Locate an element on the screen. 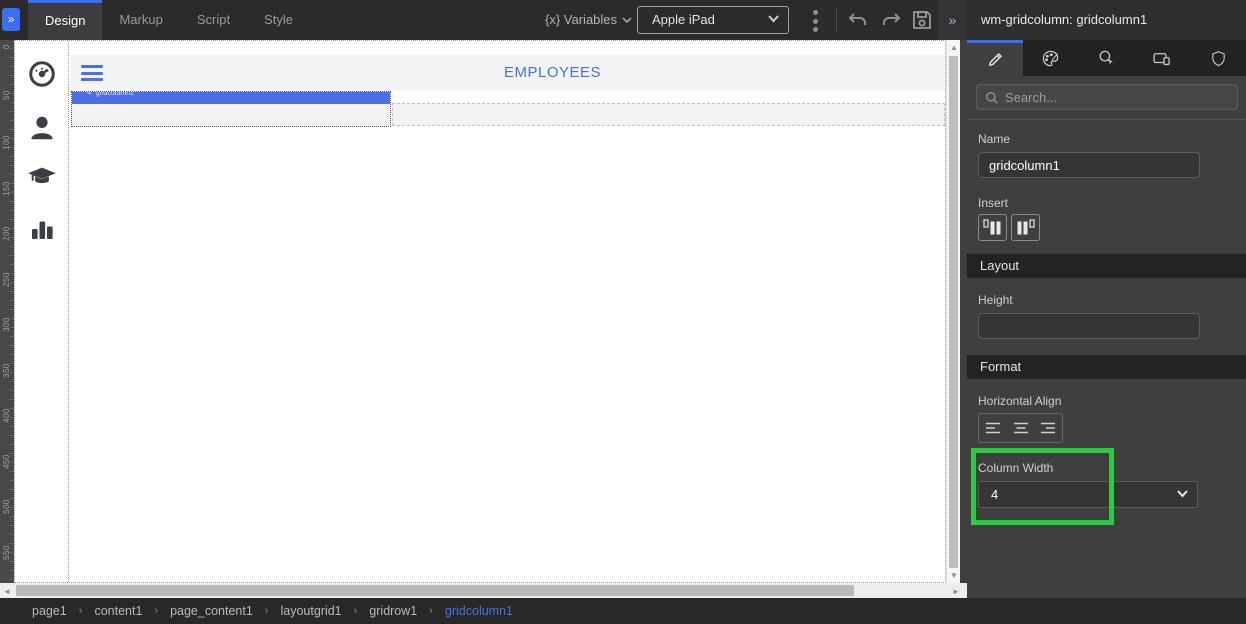 This screenshot has height=624, width=1246. selection-highlight-bar: ✎ gridcolumn1 is located at coordinates (231, 98).